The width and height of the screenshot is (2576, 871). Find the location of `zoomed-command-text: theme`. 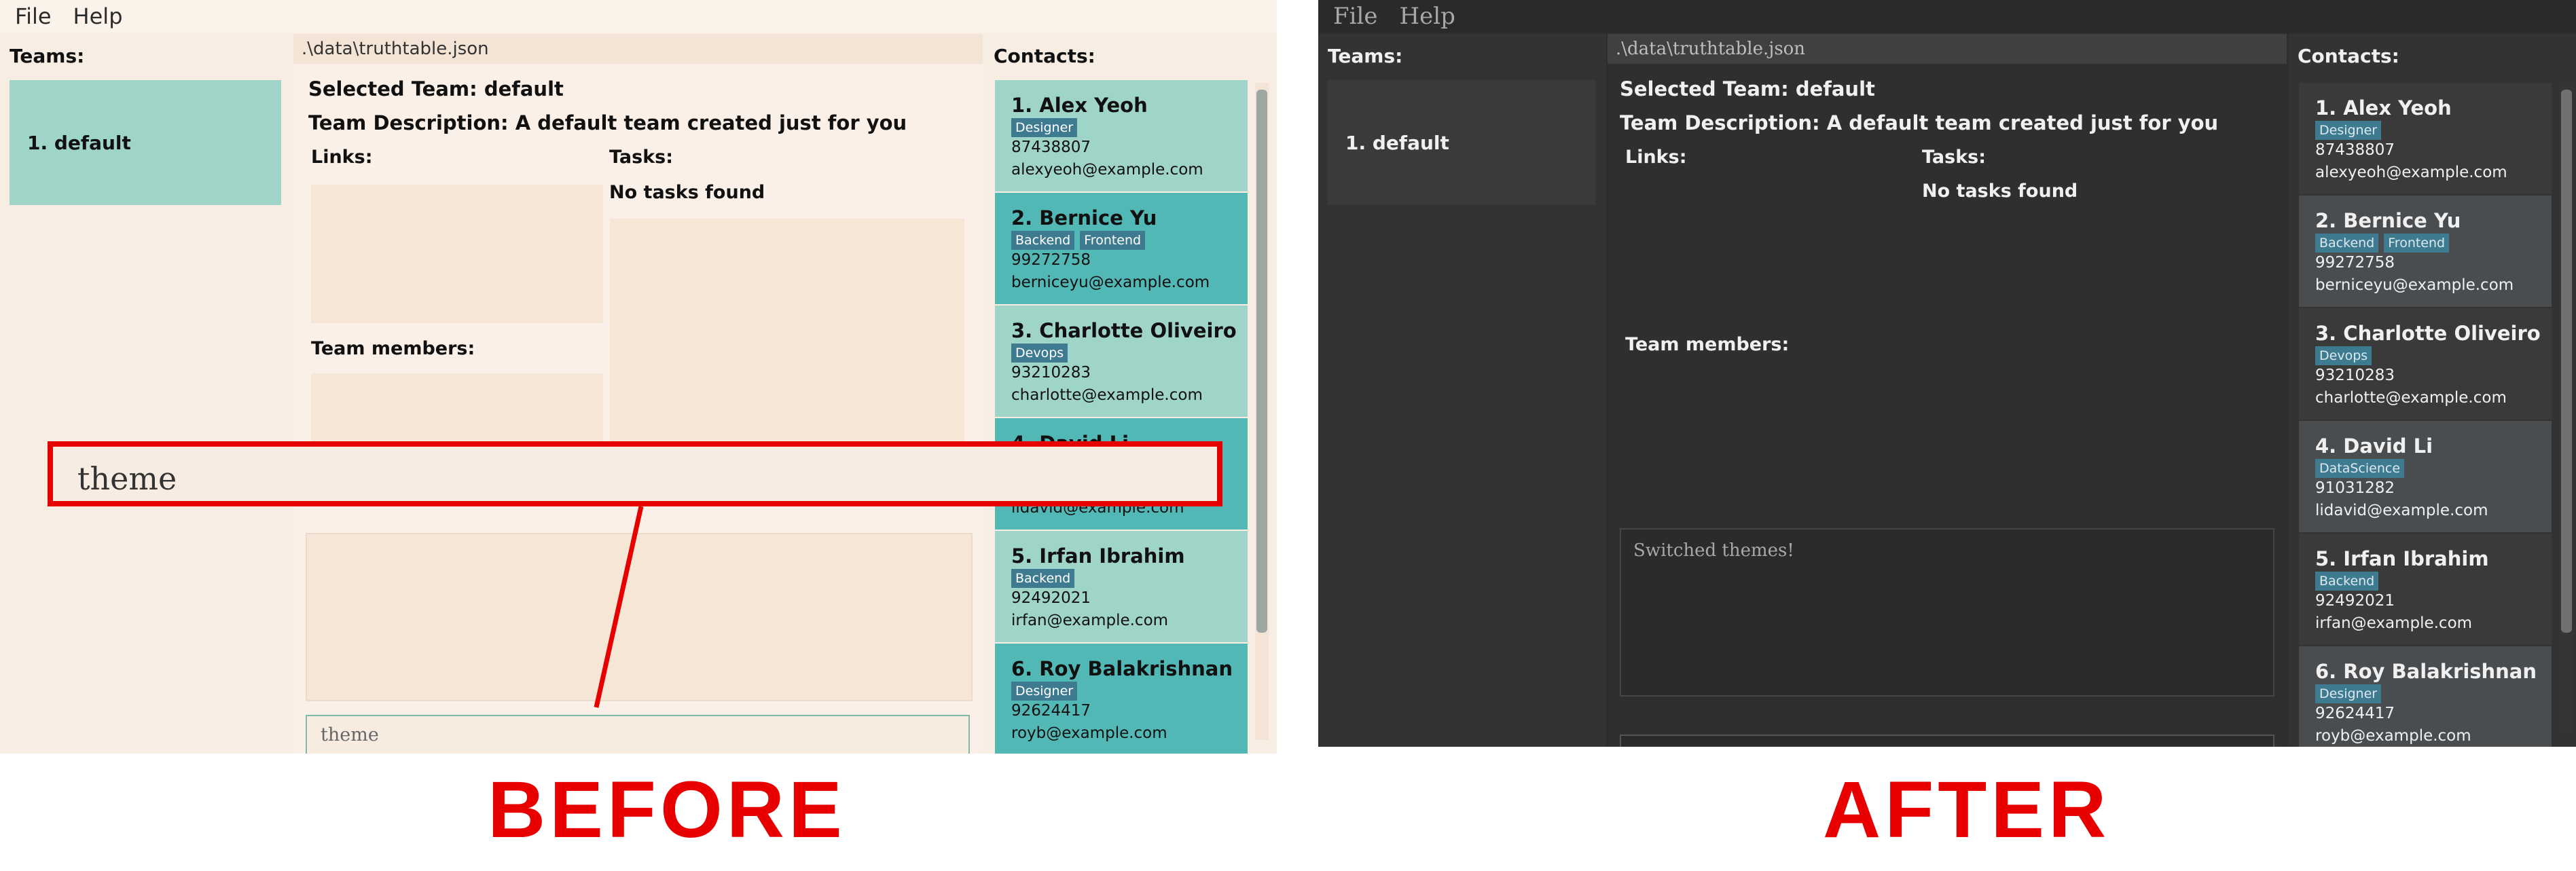

zoomed-command-text: theme is located at coordinates (127, 478).